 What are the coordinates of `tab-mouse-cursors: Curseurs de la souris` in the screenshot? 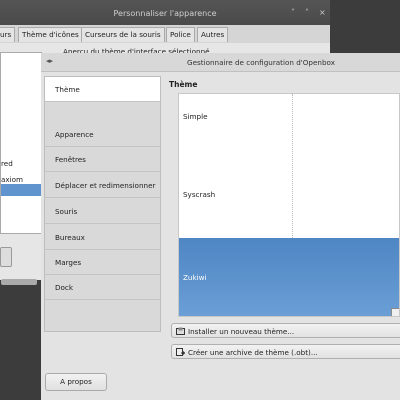 It's located at (123, 34).